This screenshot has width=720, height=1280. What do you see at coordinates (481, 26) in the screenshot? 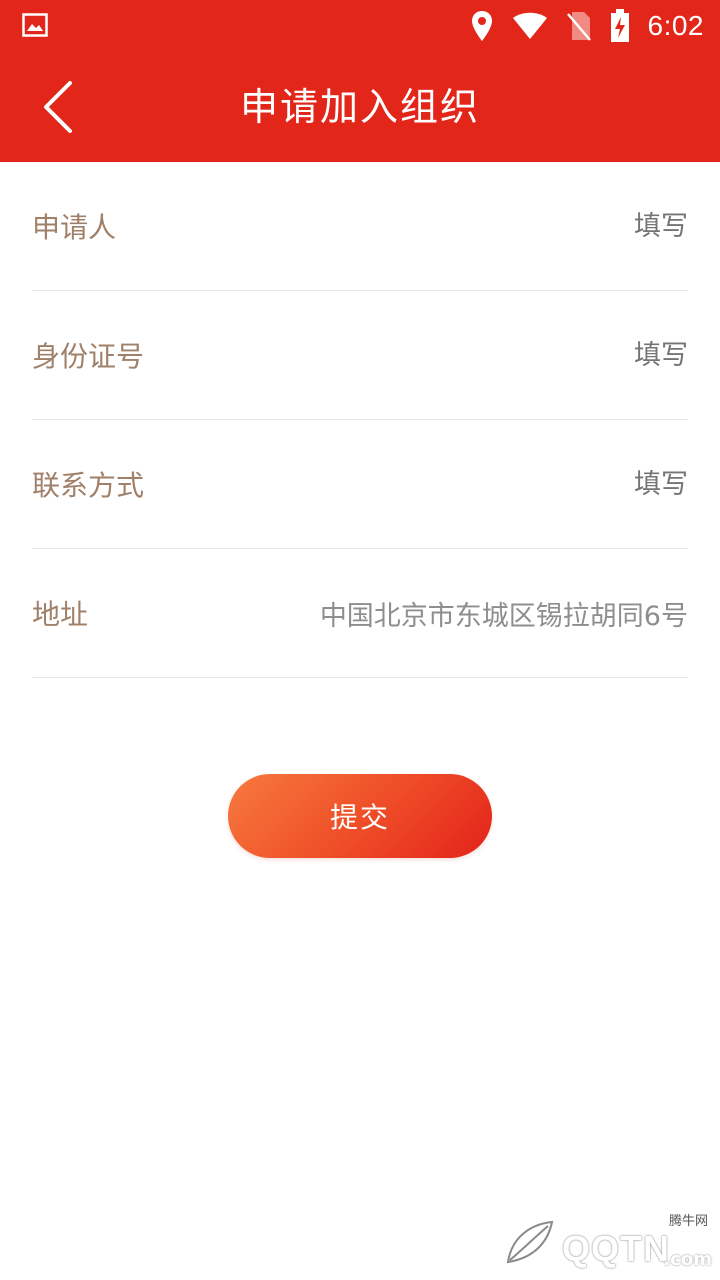
I see `location-icon` at bounding box center [481, 26].